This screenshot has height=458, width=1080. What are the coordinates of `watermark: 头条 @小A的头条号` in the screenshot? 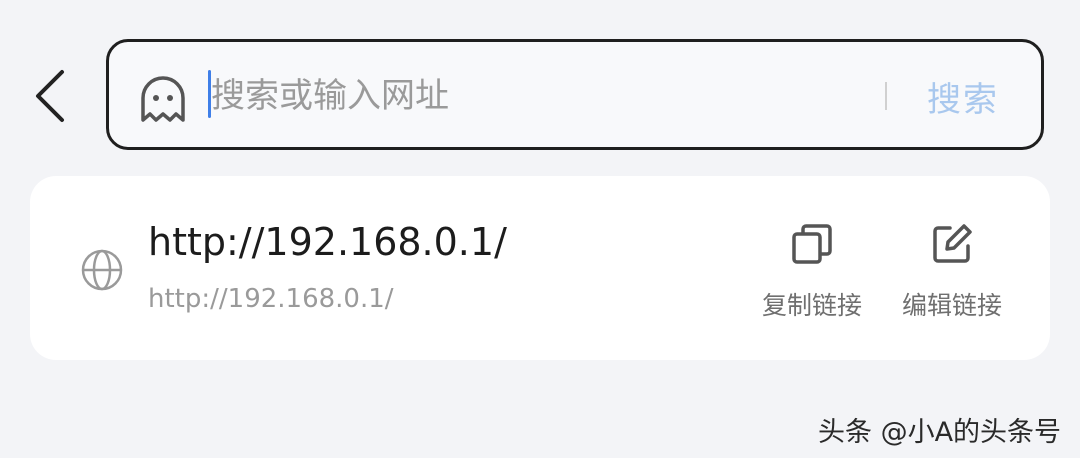 It's located at (940, 432).